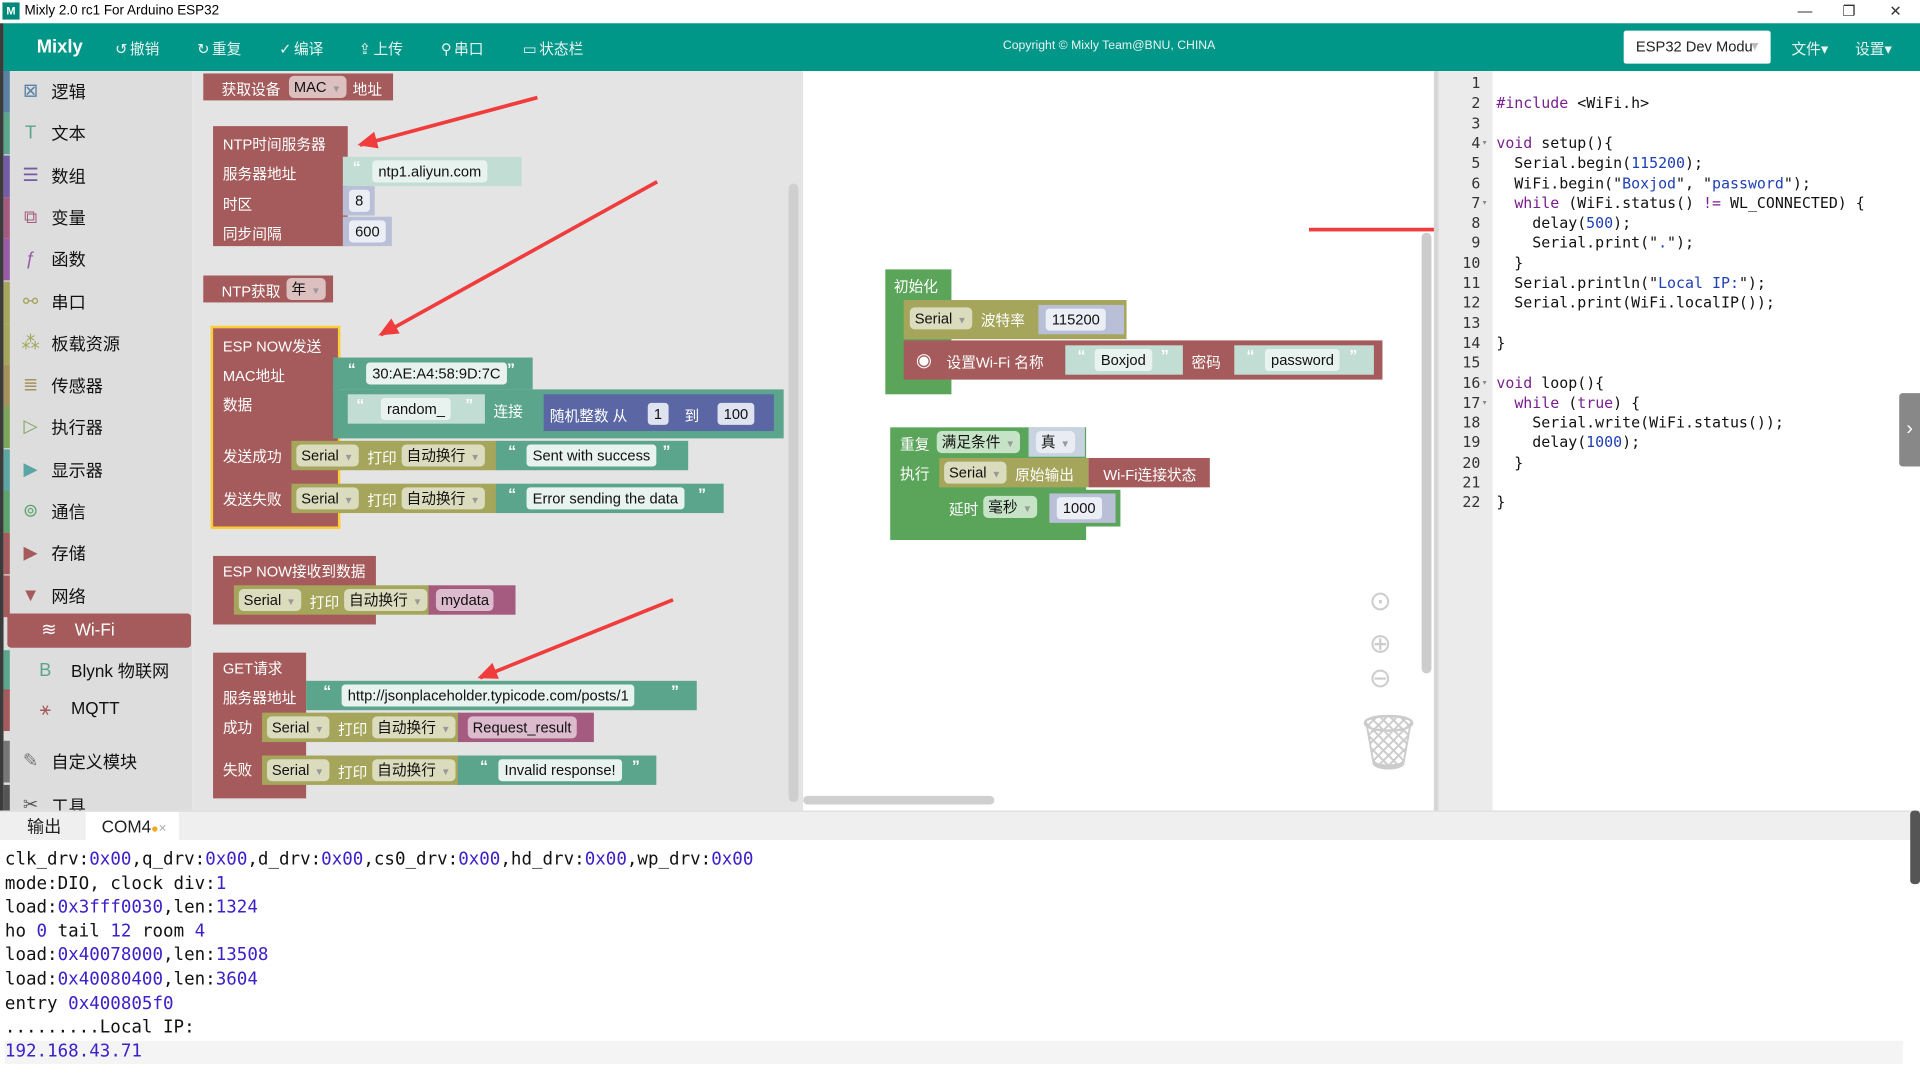  I want to click on serial-write-block: Serial ▼ 原始输出, so click(1014, 472).